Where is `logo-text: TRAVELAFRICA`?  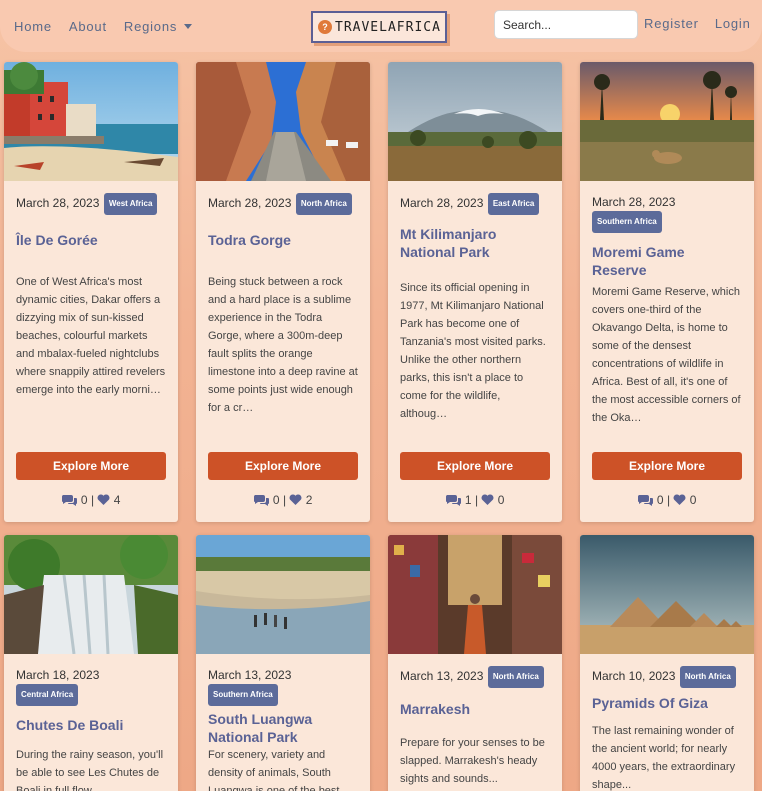 logo-text: TRAVELAFRICA is located at coordinates (388, 27).